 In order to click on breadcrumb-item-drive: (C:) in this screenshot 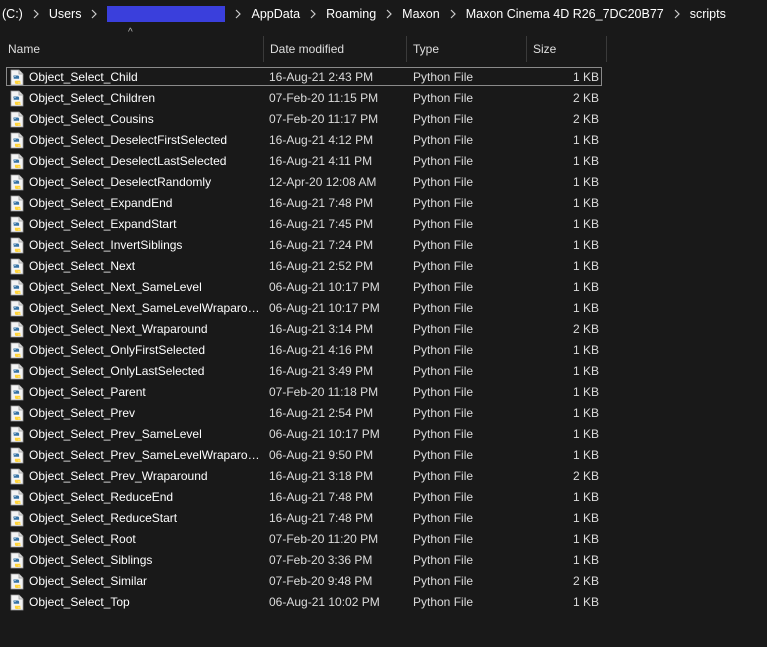, I will do `click(12, 14)`.